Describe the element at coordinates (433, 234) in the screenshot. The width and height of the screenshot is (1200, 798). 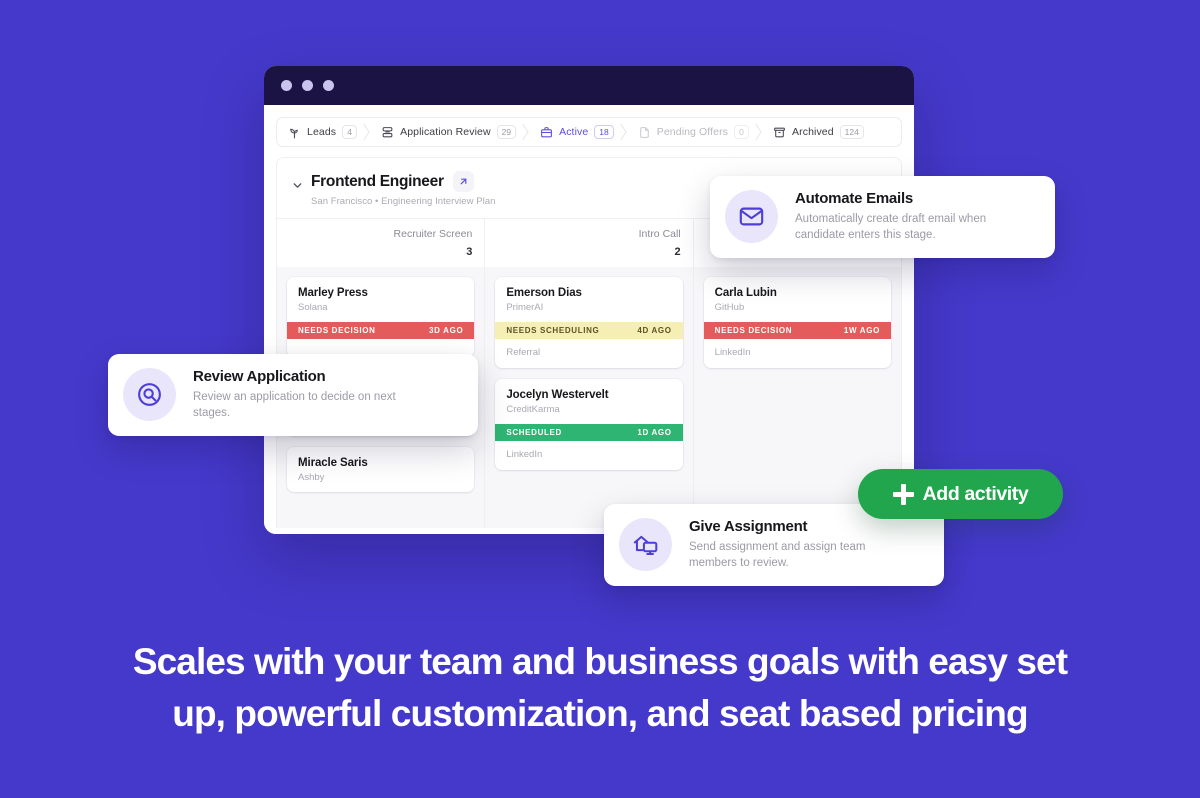
I see `stage-name: Recruiter Screen` at that location.